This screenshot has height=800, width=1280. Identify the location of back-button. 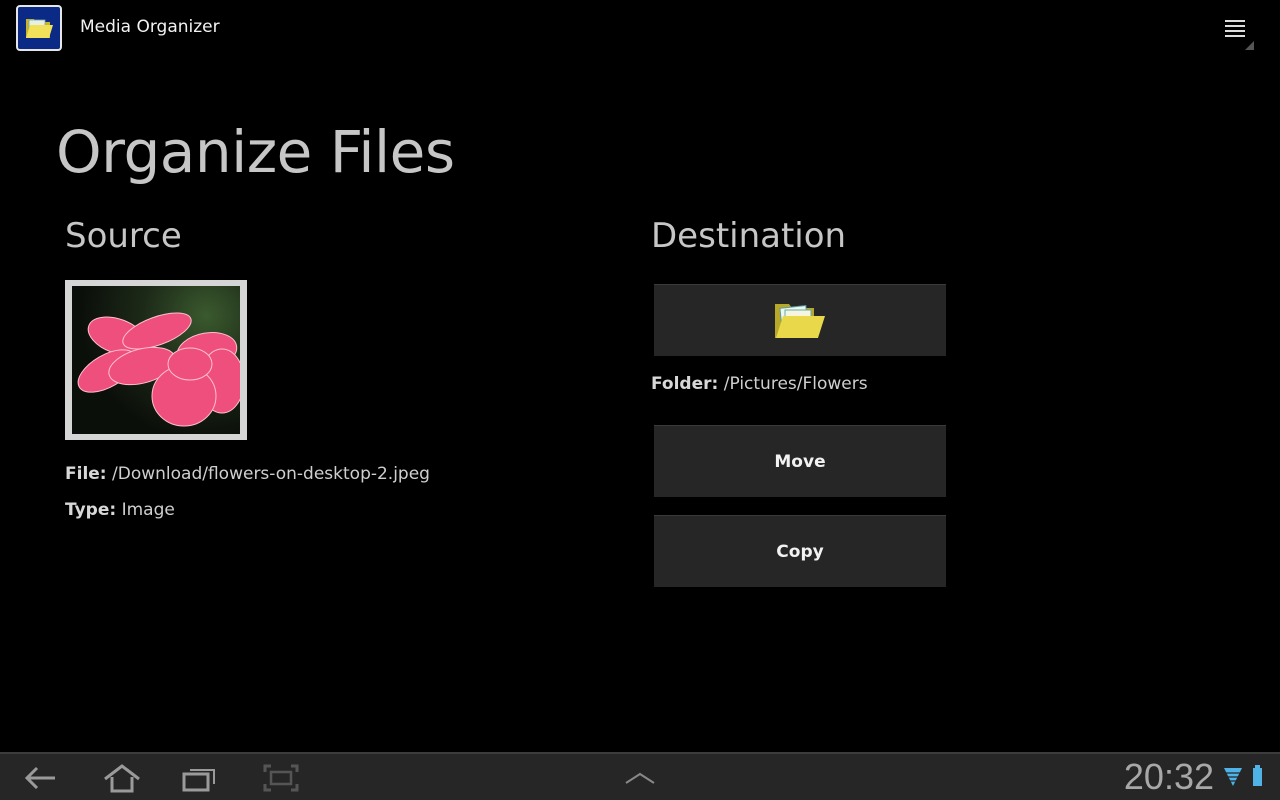
(40, 778).